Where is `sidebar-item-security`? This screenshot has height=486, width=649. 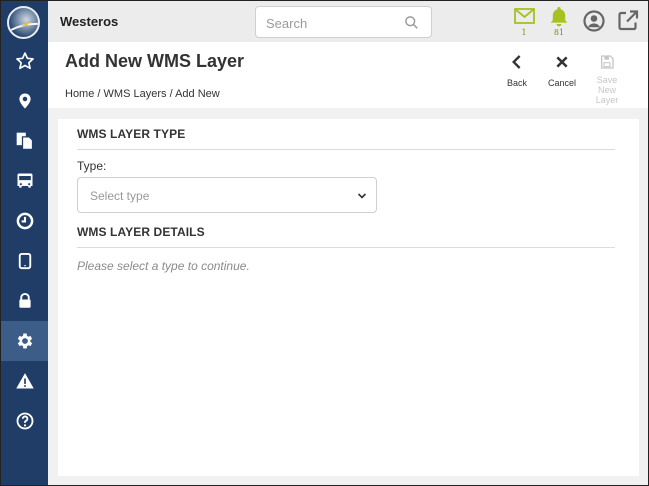
sidebar-item-security is located at coordinates (24, 301).